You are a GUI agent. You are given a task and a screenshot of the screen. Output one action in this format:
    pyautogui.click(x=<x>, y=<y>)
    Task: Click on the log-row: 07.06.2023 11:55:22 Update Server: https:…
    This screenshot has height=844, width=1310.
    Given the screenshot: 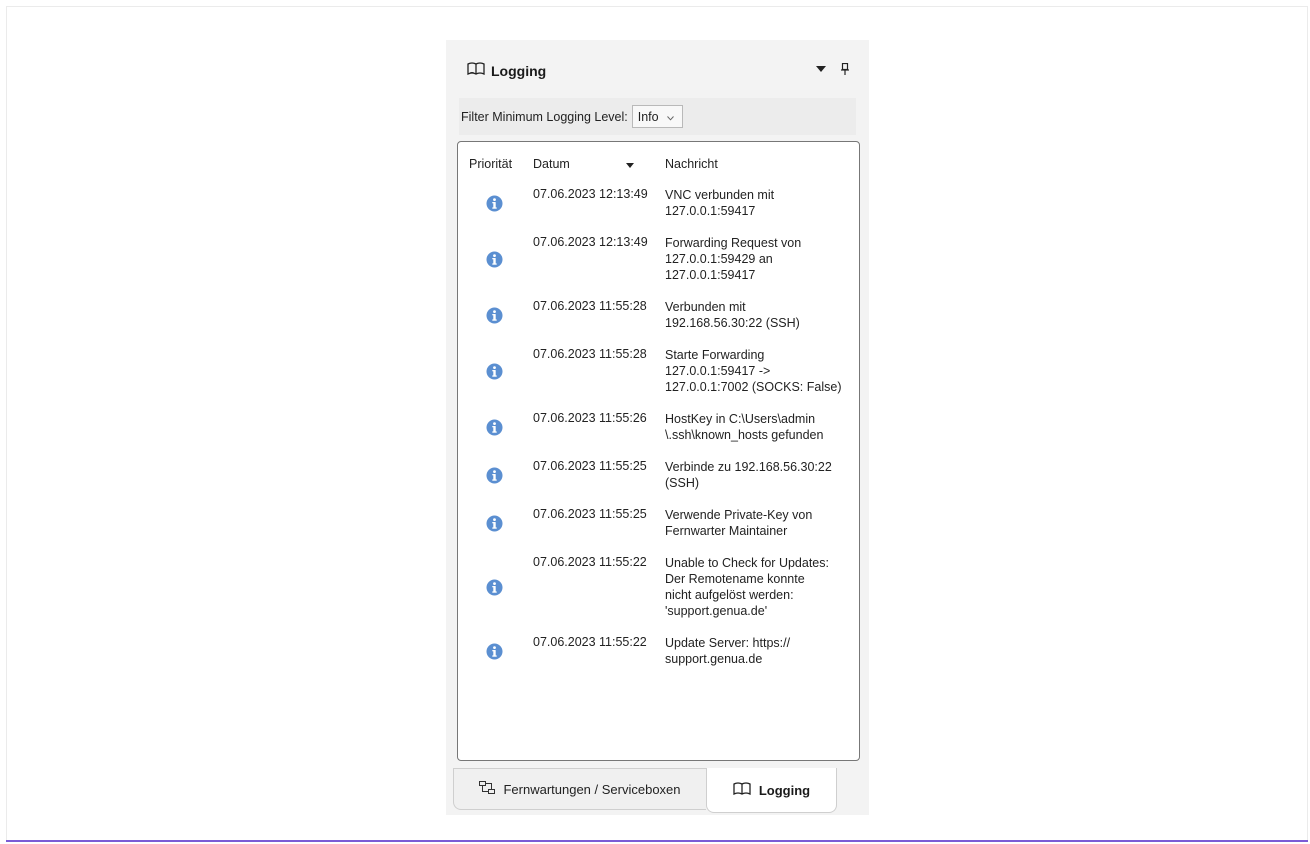 What is the action you would take?
    pyautogui.click(x=658, y=651)
    